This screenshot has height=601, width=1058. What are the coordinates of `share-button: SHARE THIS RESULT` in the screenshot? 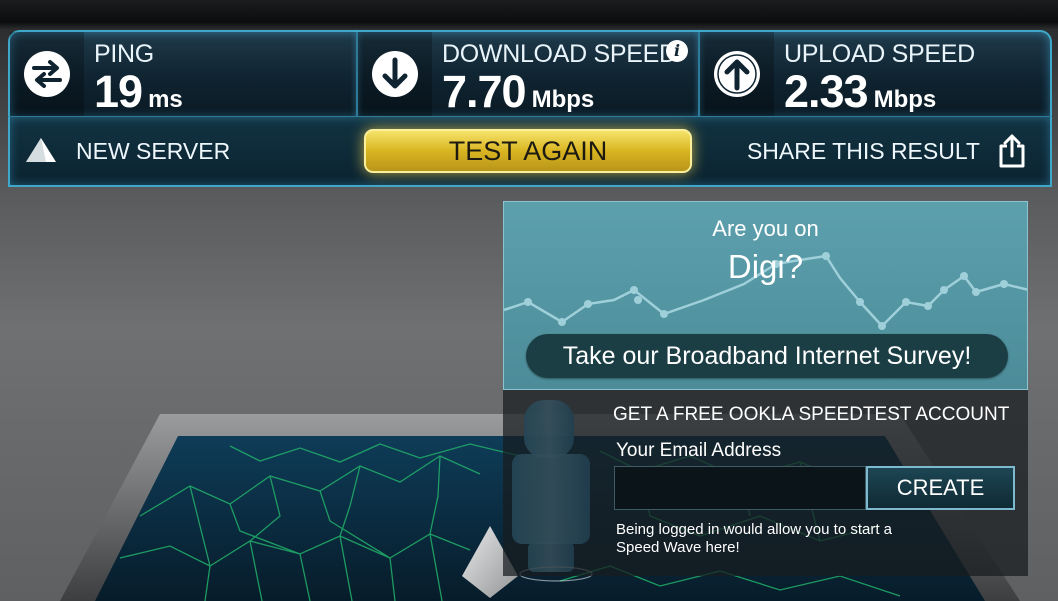 It's located at (887, 151).